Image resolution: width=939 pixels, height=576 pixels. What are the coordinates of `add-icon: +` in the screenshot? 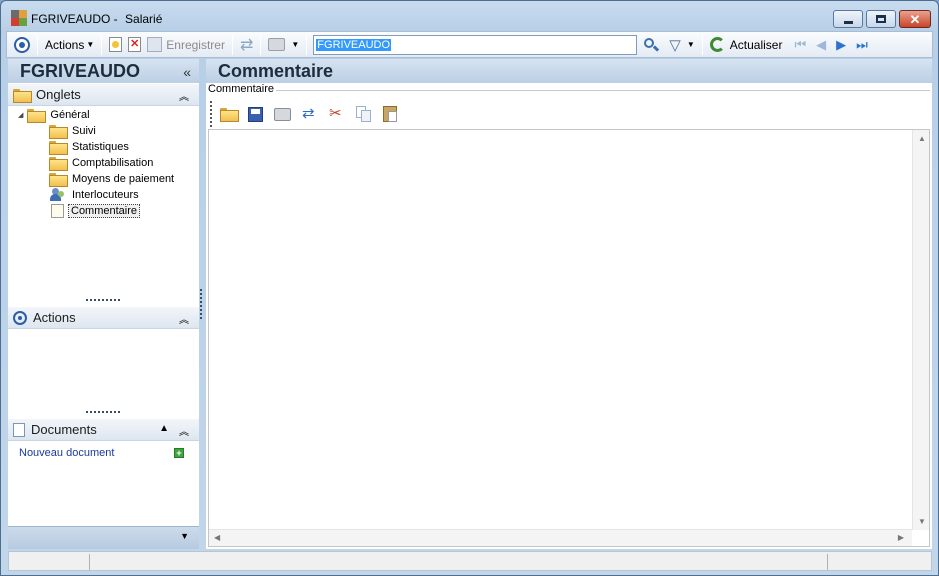 It's located at (179, 453).